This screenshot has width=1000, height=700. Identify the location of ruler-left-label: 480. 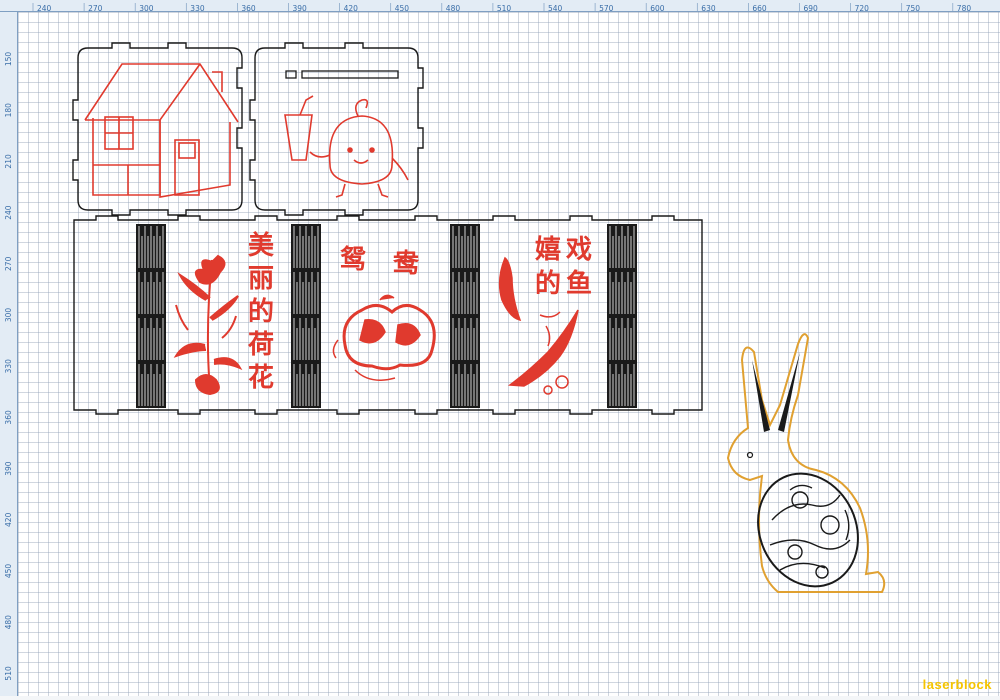
(8, 622).